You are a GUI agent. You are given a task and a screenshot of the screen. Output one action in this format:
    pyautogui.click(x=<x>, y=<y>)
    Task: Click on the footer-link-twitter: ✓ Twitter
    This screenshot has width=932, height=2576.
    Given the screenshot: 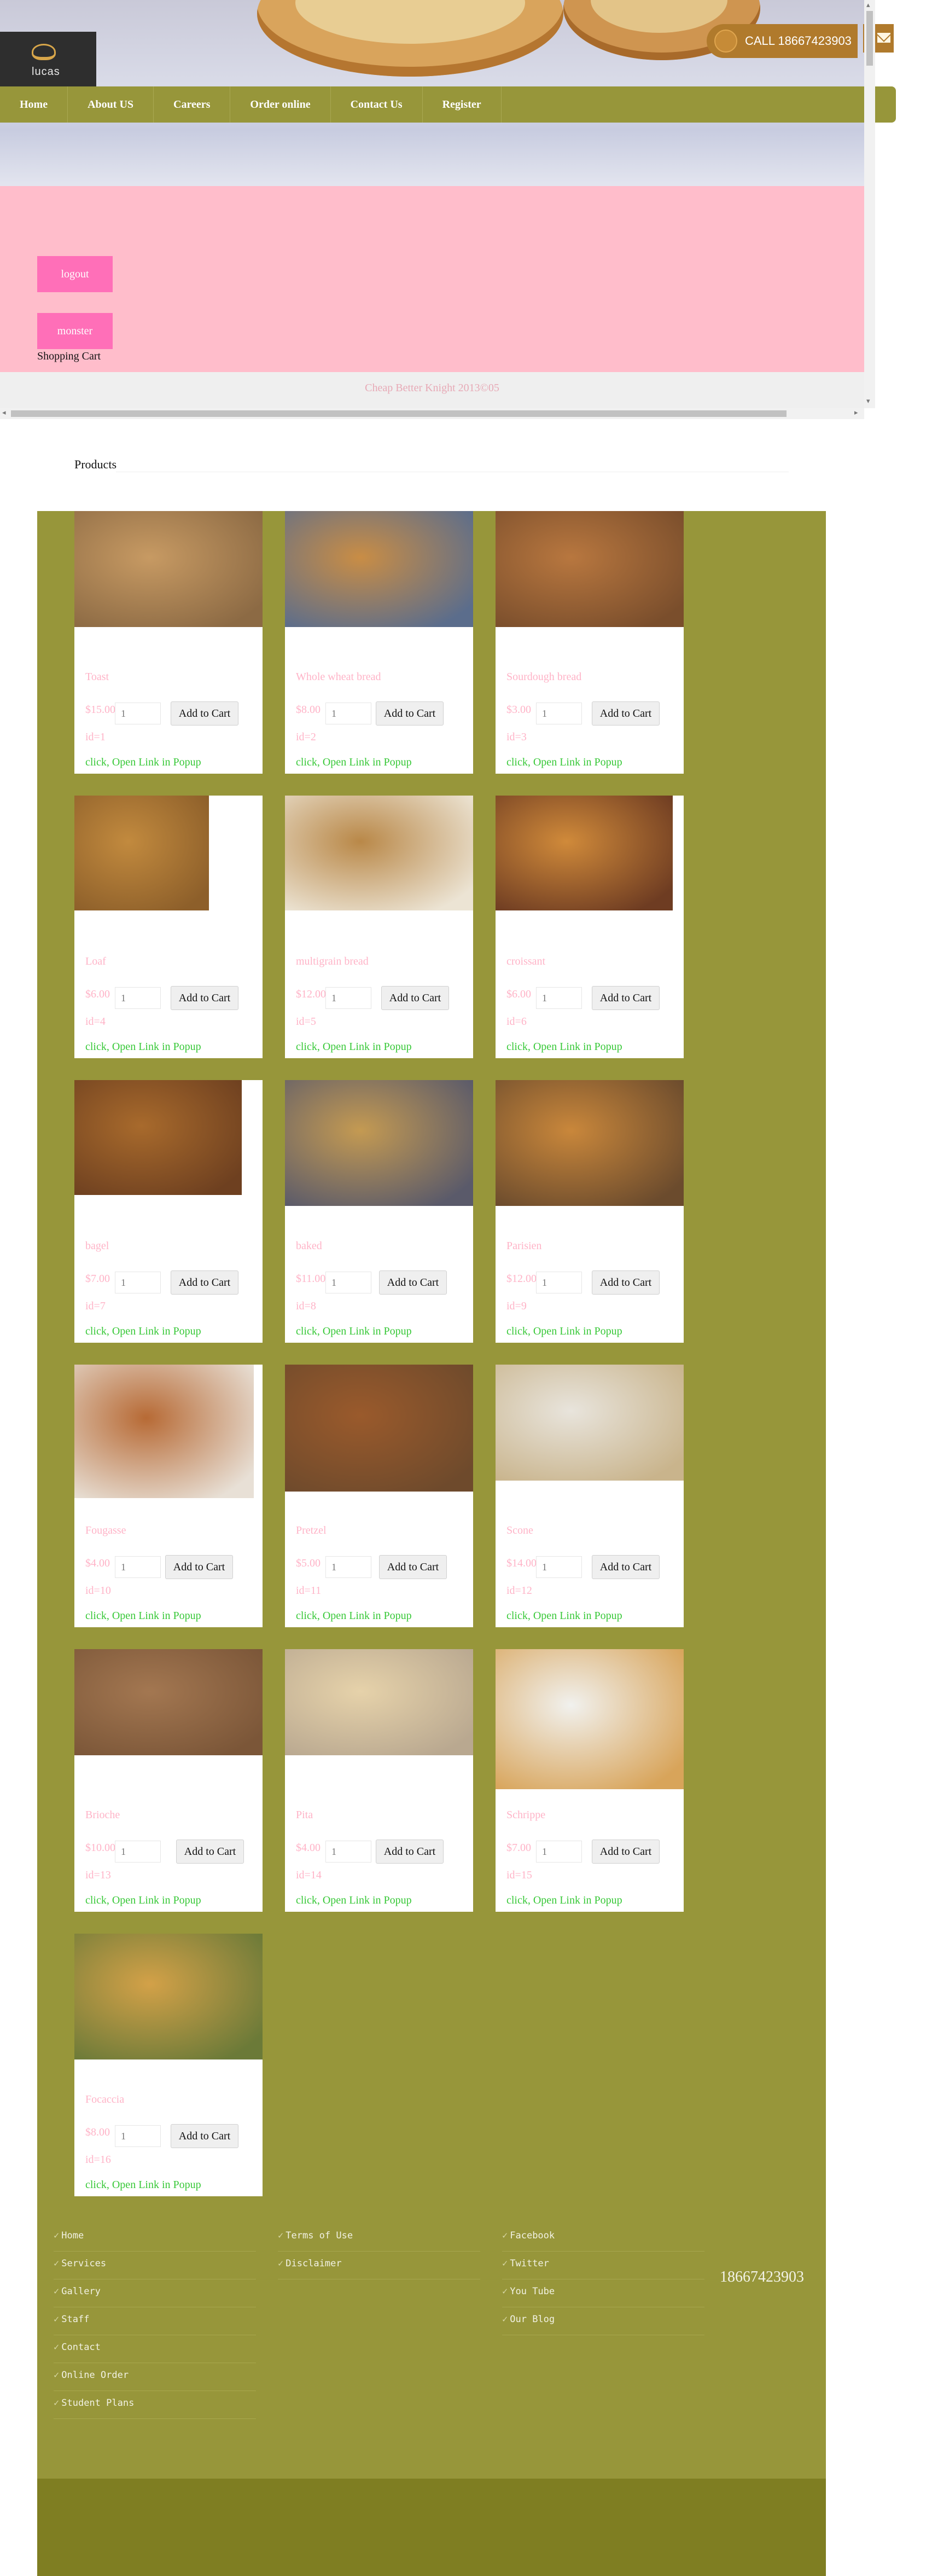 What is the action you would take?
    pyautogui.click(x=603, y=2266)
    